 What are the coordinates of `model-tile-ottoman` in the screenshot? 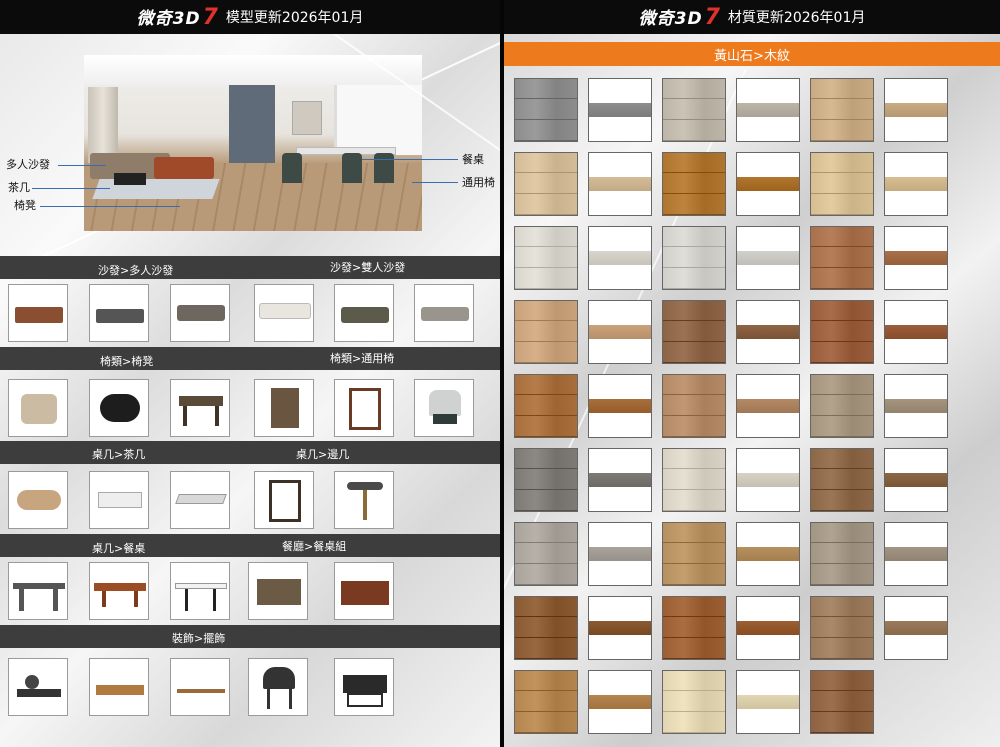 It's located at (38, 408).